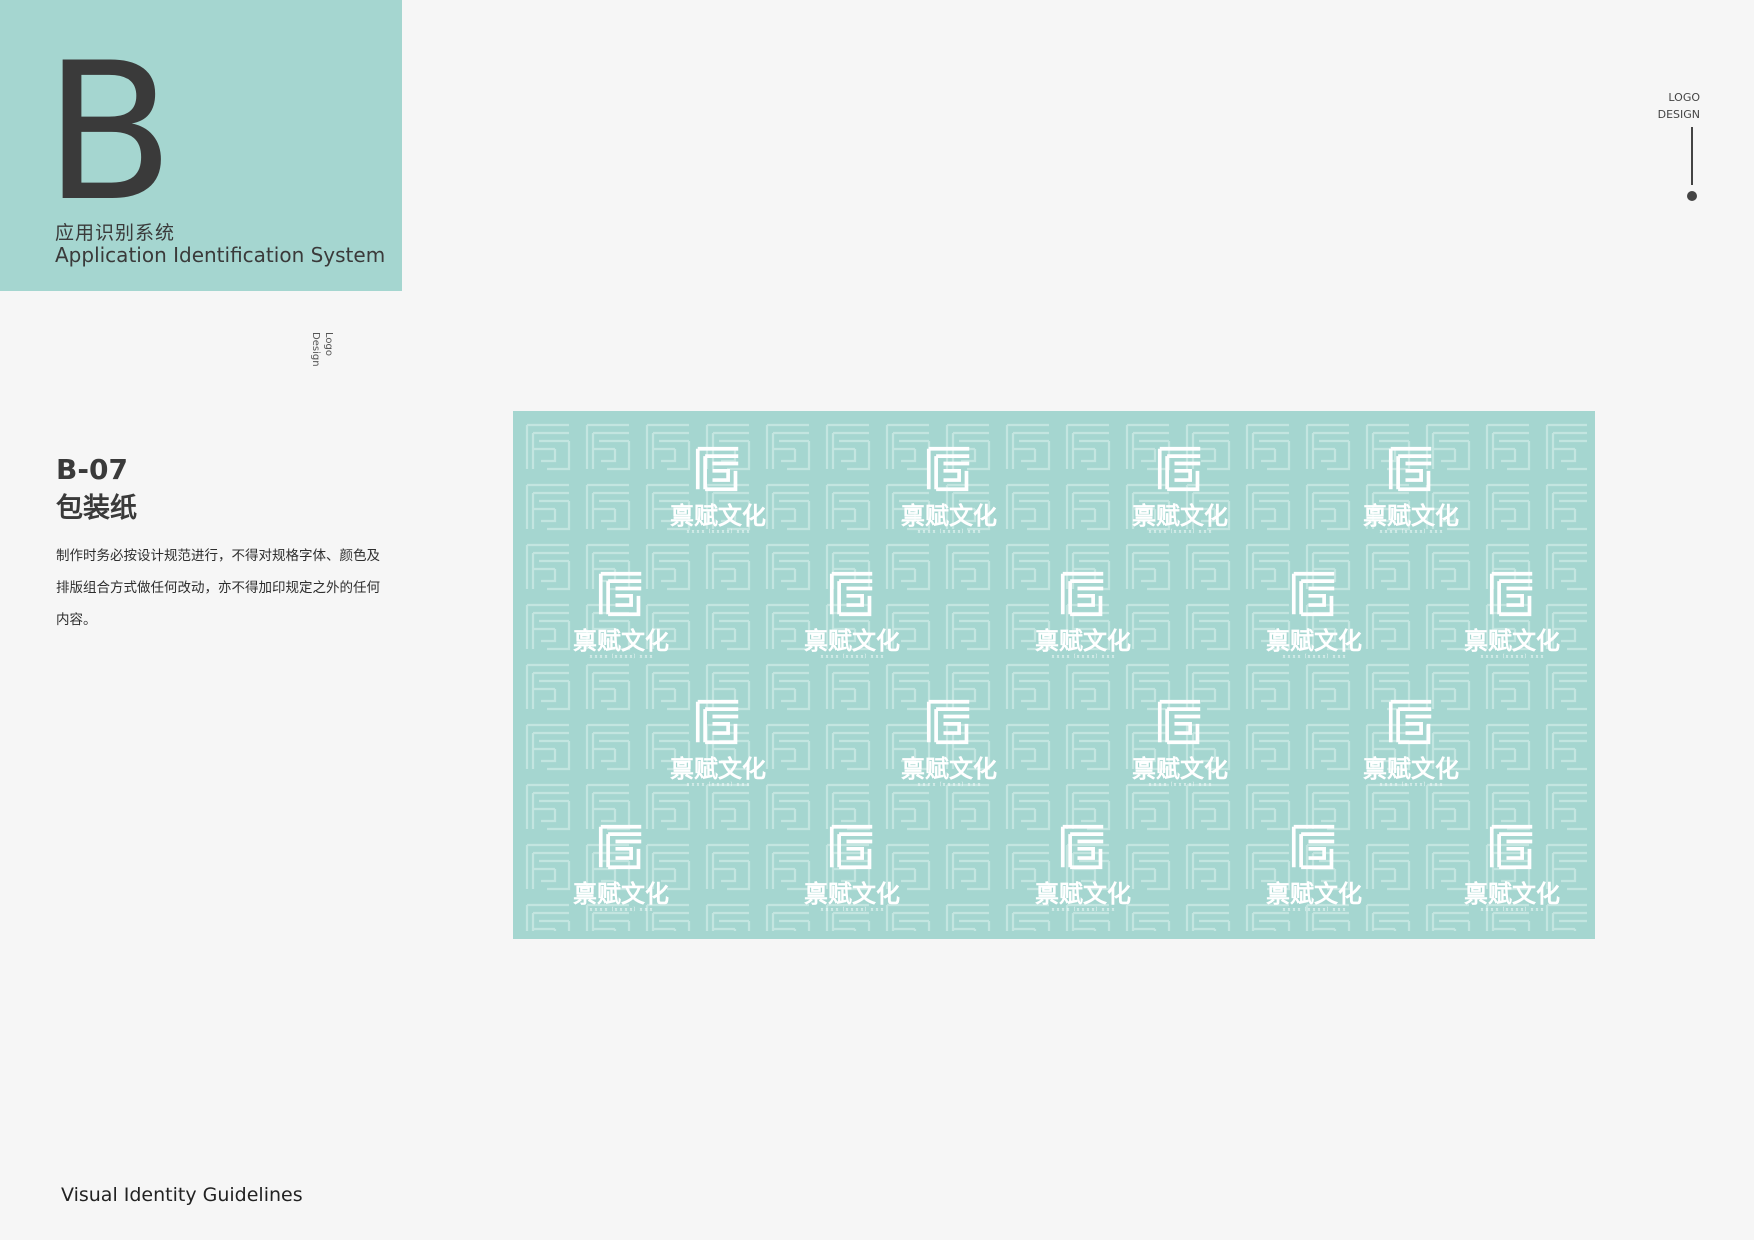 The width and height of the screenshot is (1754, 1240). I want to click on section-letter: B, so click(109, 132).